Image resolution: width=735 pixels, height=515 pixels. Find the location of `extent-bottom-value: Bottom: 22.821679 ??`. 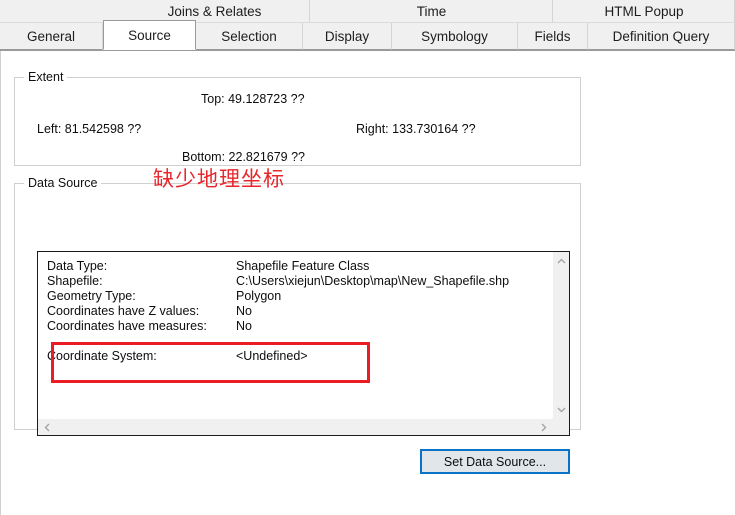

extent-bottom-value: Bottom: 22.821679 ?? is located at coordinates (244, 157).